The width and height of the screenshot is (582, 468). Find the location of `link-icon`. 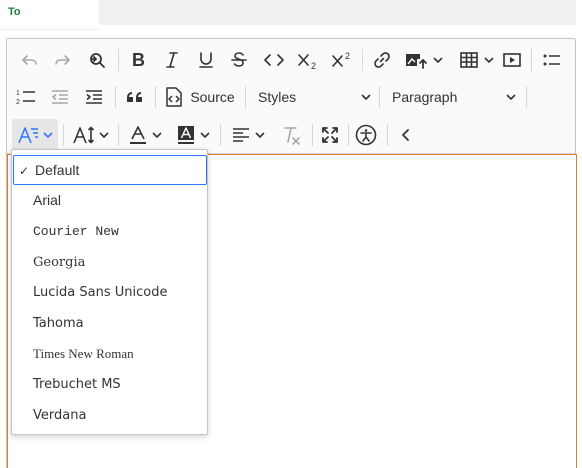

link-icon is located at coordinates (382, 60).